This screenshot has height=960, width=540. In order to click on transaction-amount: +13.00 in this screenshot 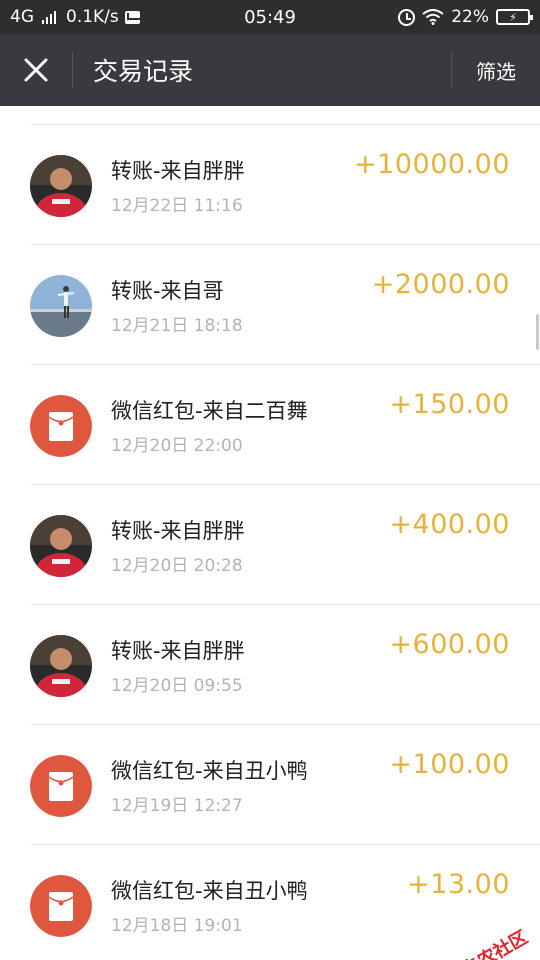, I will do `click(458, 884)`.